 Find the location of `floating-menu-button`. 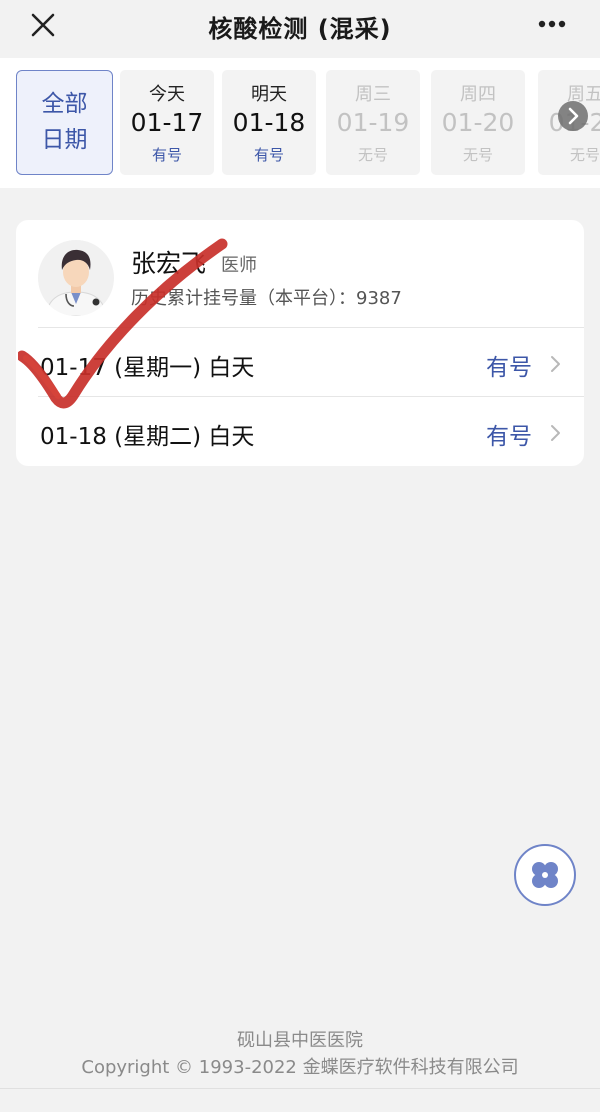

floating-menu-button is located at coordinates (545, 875).